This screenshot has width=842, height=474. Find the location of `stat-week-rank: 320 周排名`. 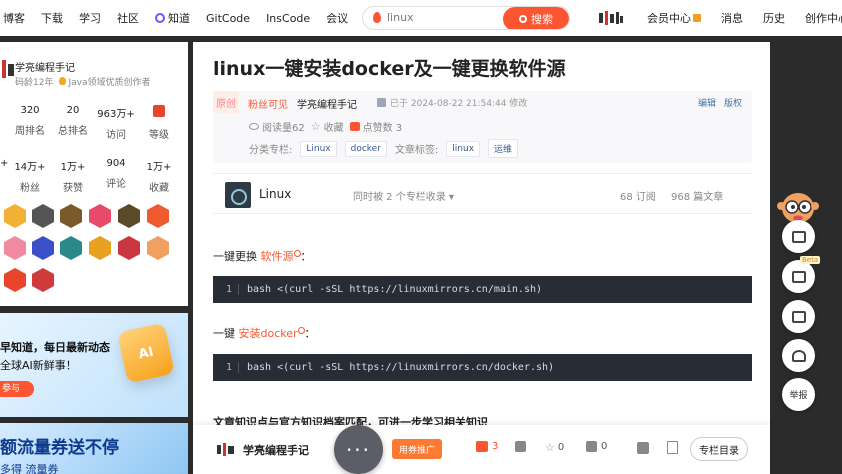

stat-week-rank: 320 周排名 is located at coordinates (30, 121).